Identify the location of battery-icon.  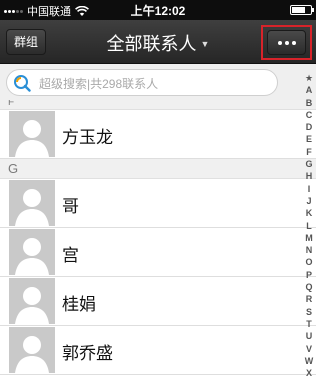
(302, 10).